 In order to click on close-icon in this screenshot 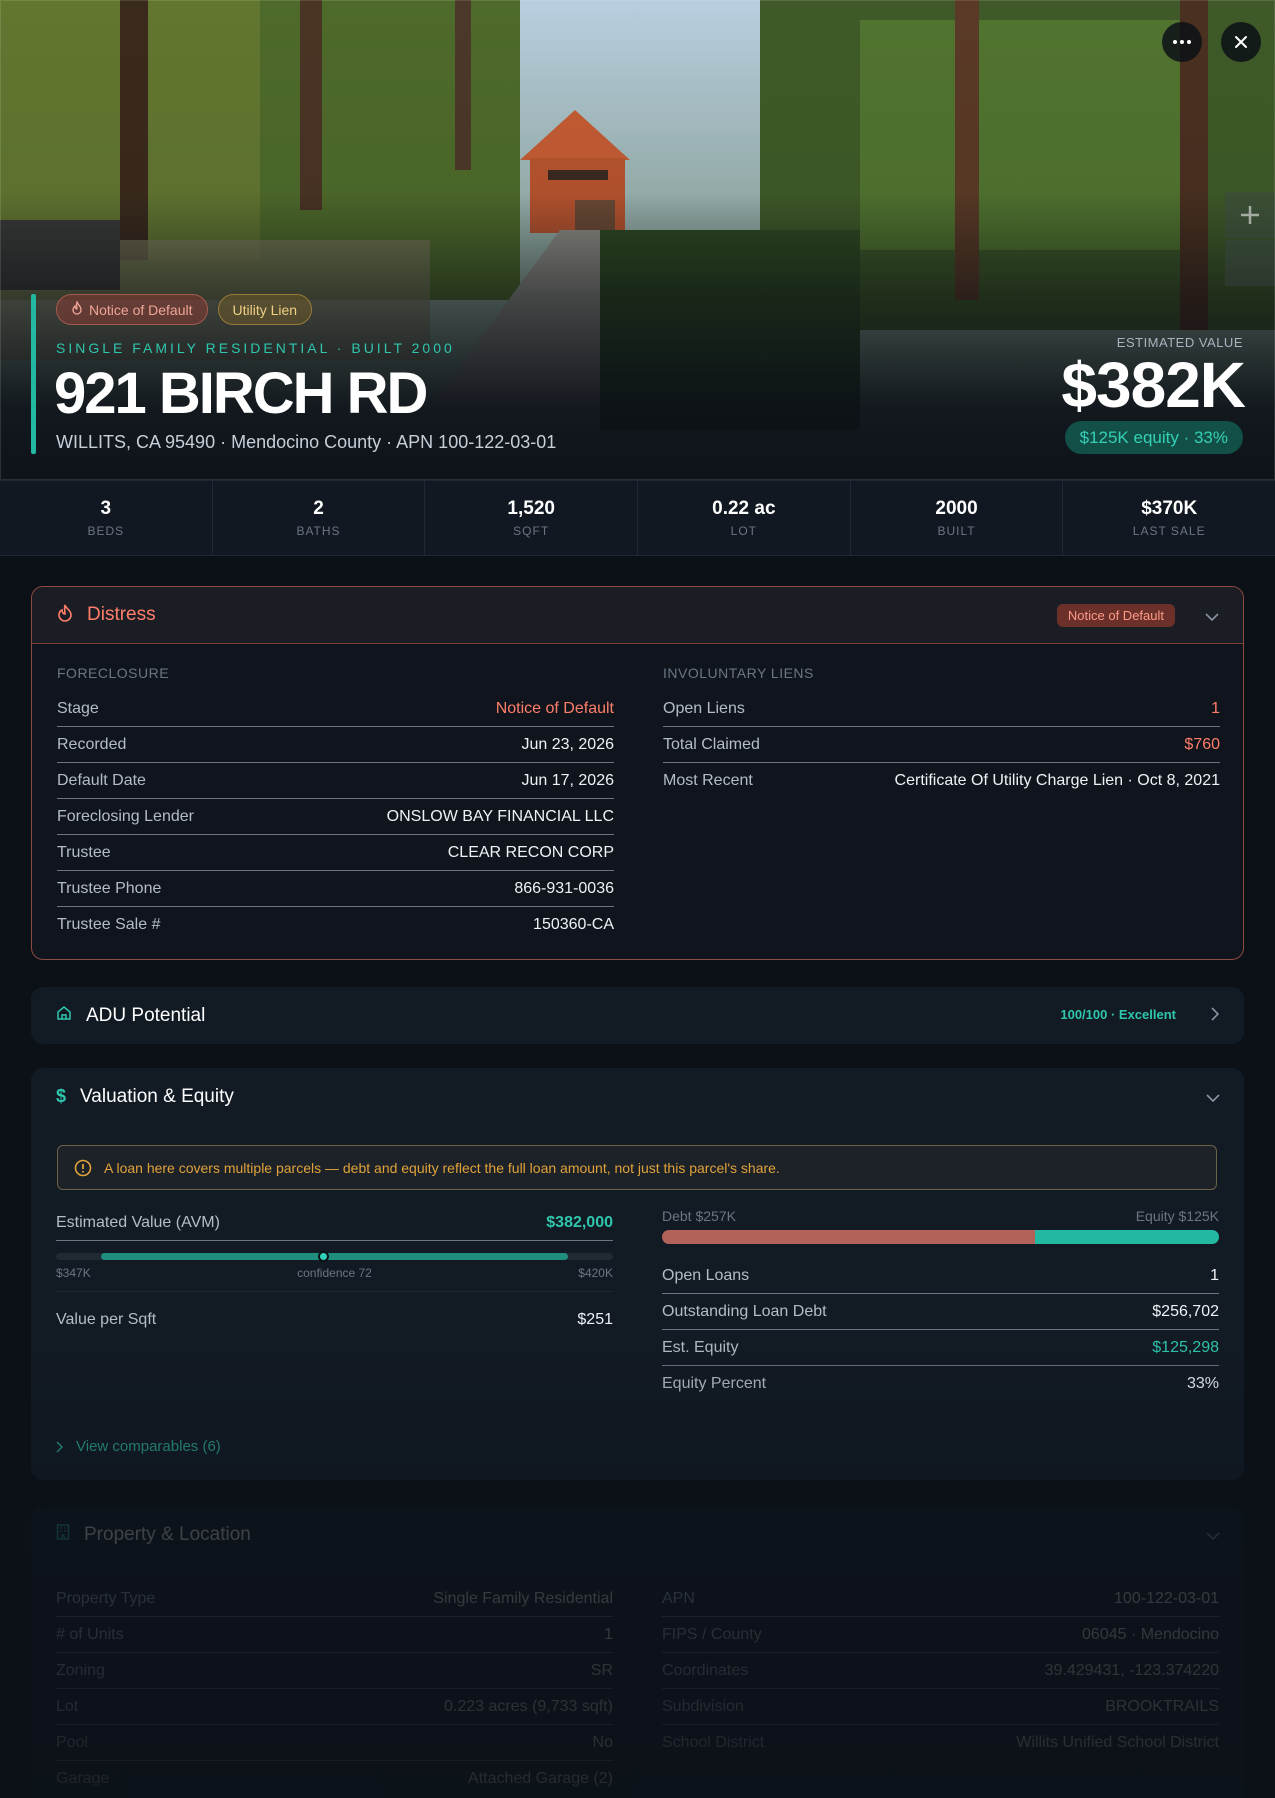, I will do `click(1241, 42)`.